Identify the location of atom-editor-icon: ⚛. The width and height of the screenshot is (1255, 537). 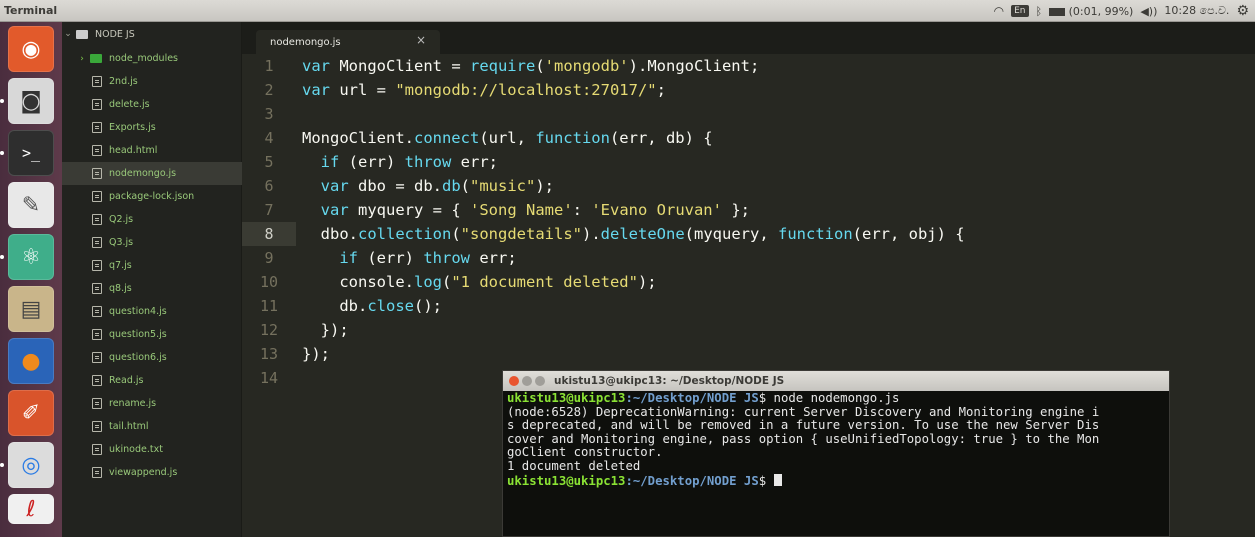
(31, 257).